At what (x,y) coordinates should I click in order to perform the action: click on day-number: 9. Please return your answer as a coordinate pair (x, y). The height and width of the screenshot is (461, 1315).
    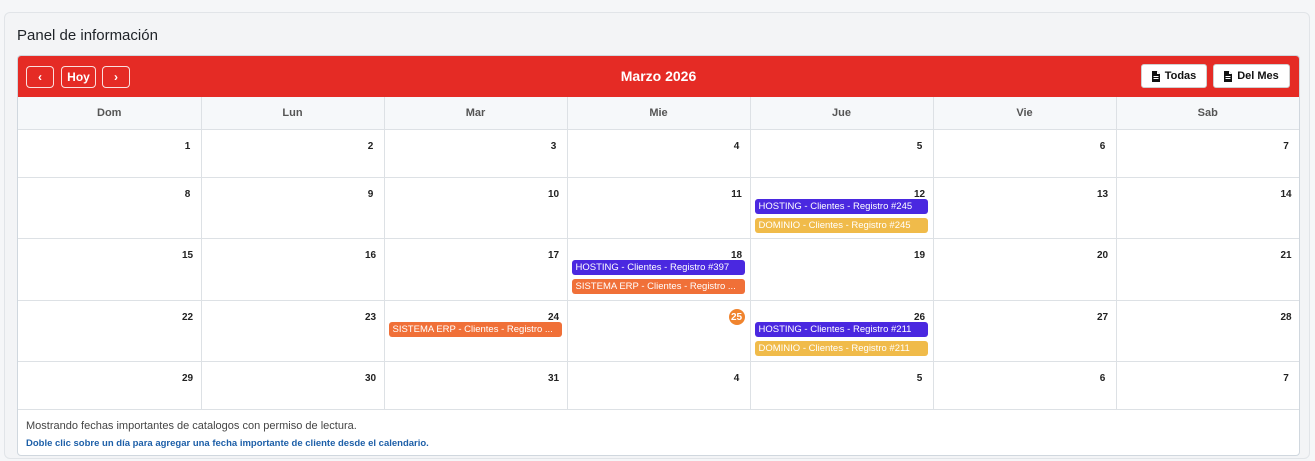
    Looking at the image, I should click on (370, 194).